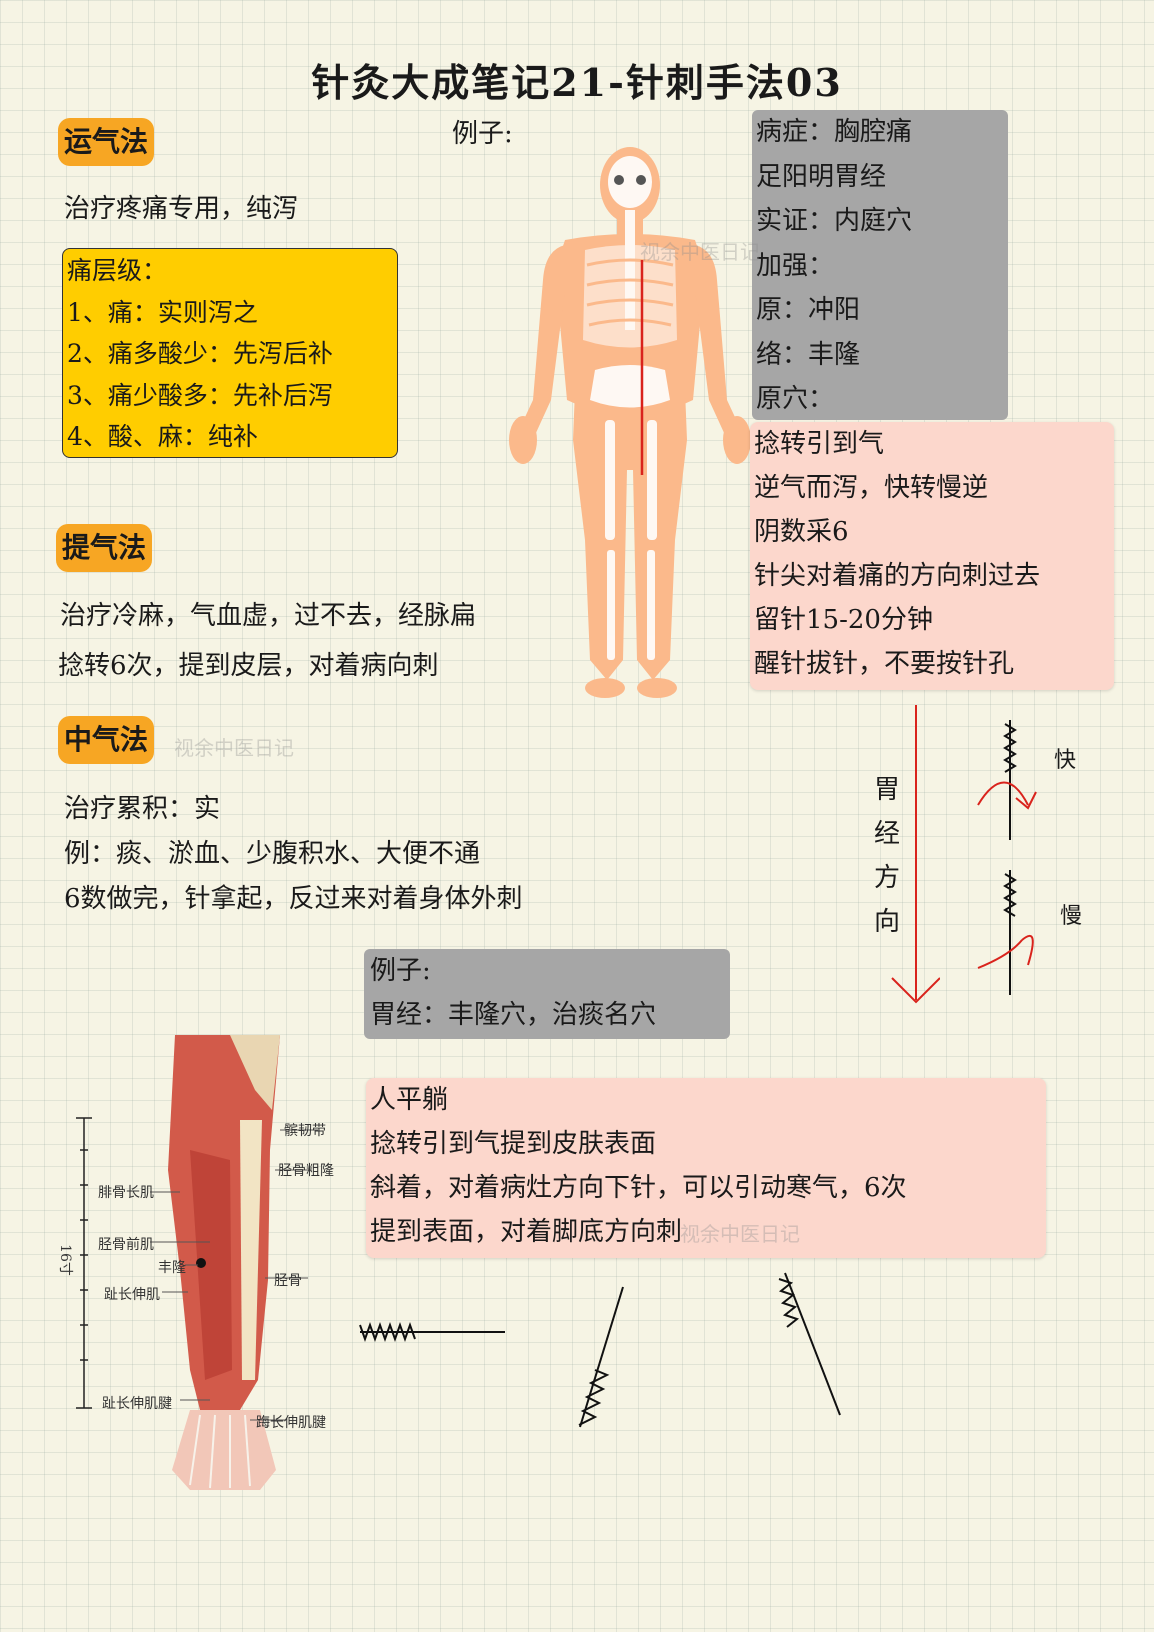 The width and height of the screenshot is (1154, 1632). I want to click on pain-level-line: 2、痛多酸少：先泻后补, so click(200, 353).